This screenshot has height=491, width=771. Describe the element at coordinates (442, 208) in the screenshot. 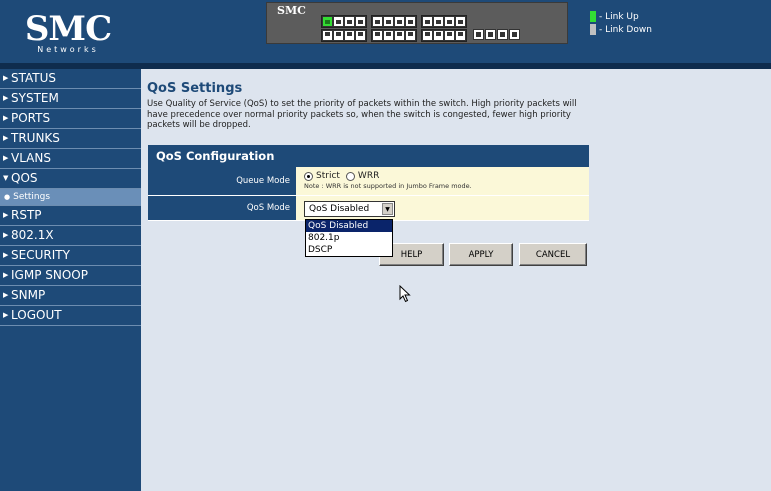

I see `qos-mode-value: QoS Disabled ▼` at that location.